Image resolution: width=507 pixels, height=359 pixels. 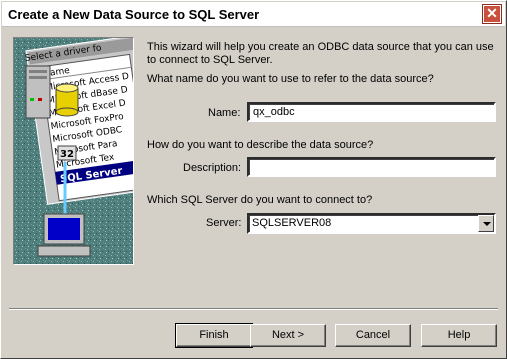 What do you see at coordinates (253, 309) in the screenshot?
I see `separator` at bounding box center [253, 309].